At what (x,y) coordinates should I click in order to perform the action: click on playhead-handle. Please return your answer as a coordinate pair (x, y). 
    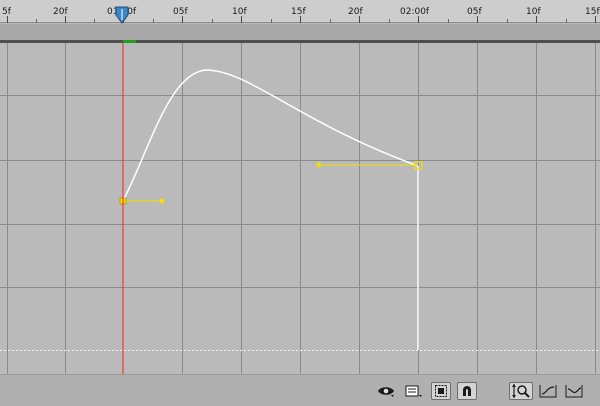
    Looking at the image, I should click on (122, 15).